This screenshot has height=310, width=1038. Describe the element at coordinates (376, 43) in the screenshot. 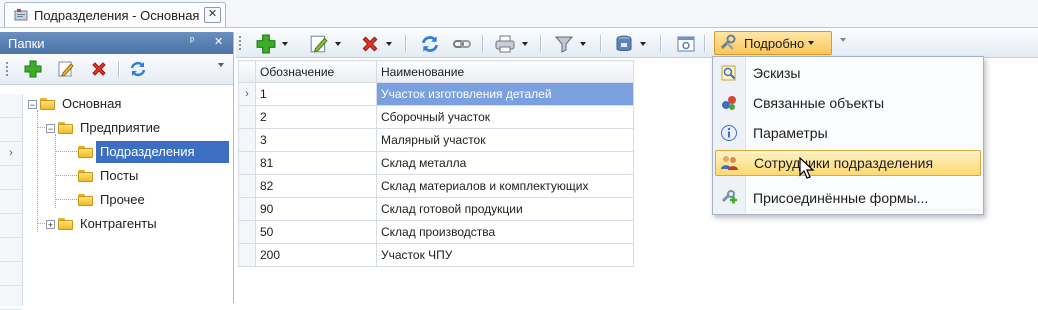

I see `delete-button` at that location.